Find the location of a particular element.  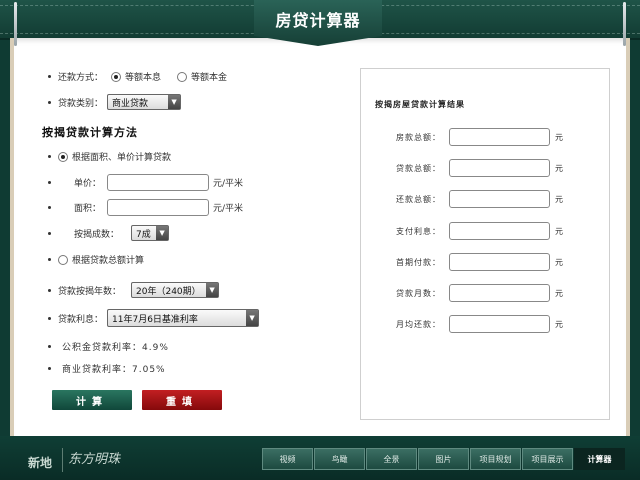

rate-value: 11年7月6日基准利率 is located at coordinates (155, 319).